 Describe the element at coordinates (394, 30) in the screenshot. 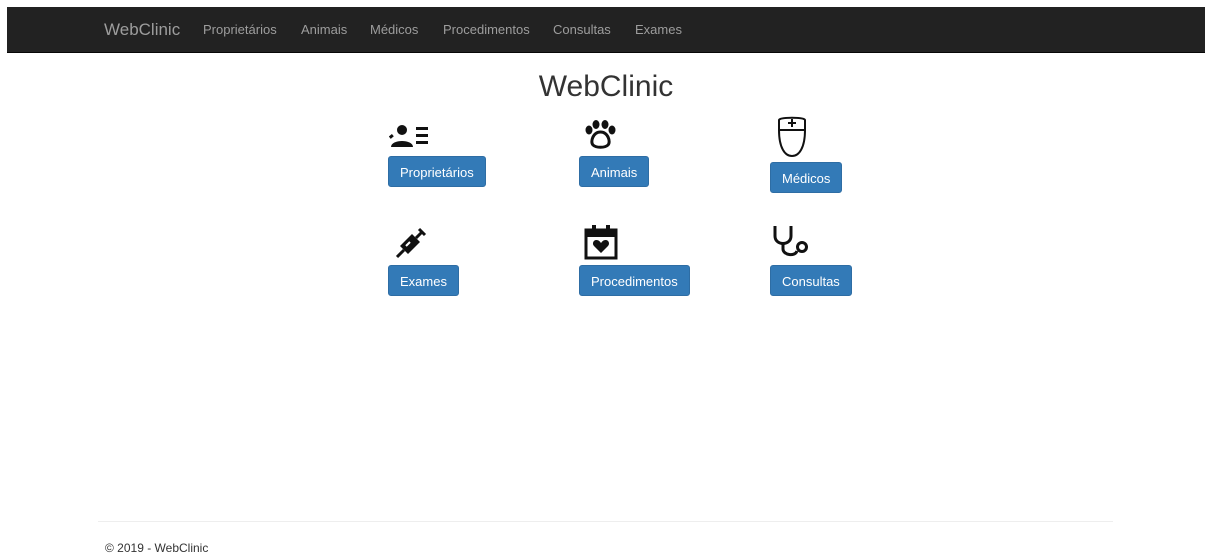

I see `nav-item-medicos: Médicos` at that location.